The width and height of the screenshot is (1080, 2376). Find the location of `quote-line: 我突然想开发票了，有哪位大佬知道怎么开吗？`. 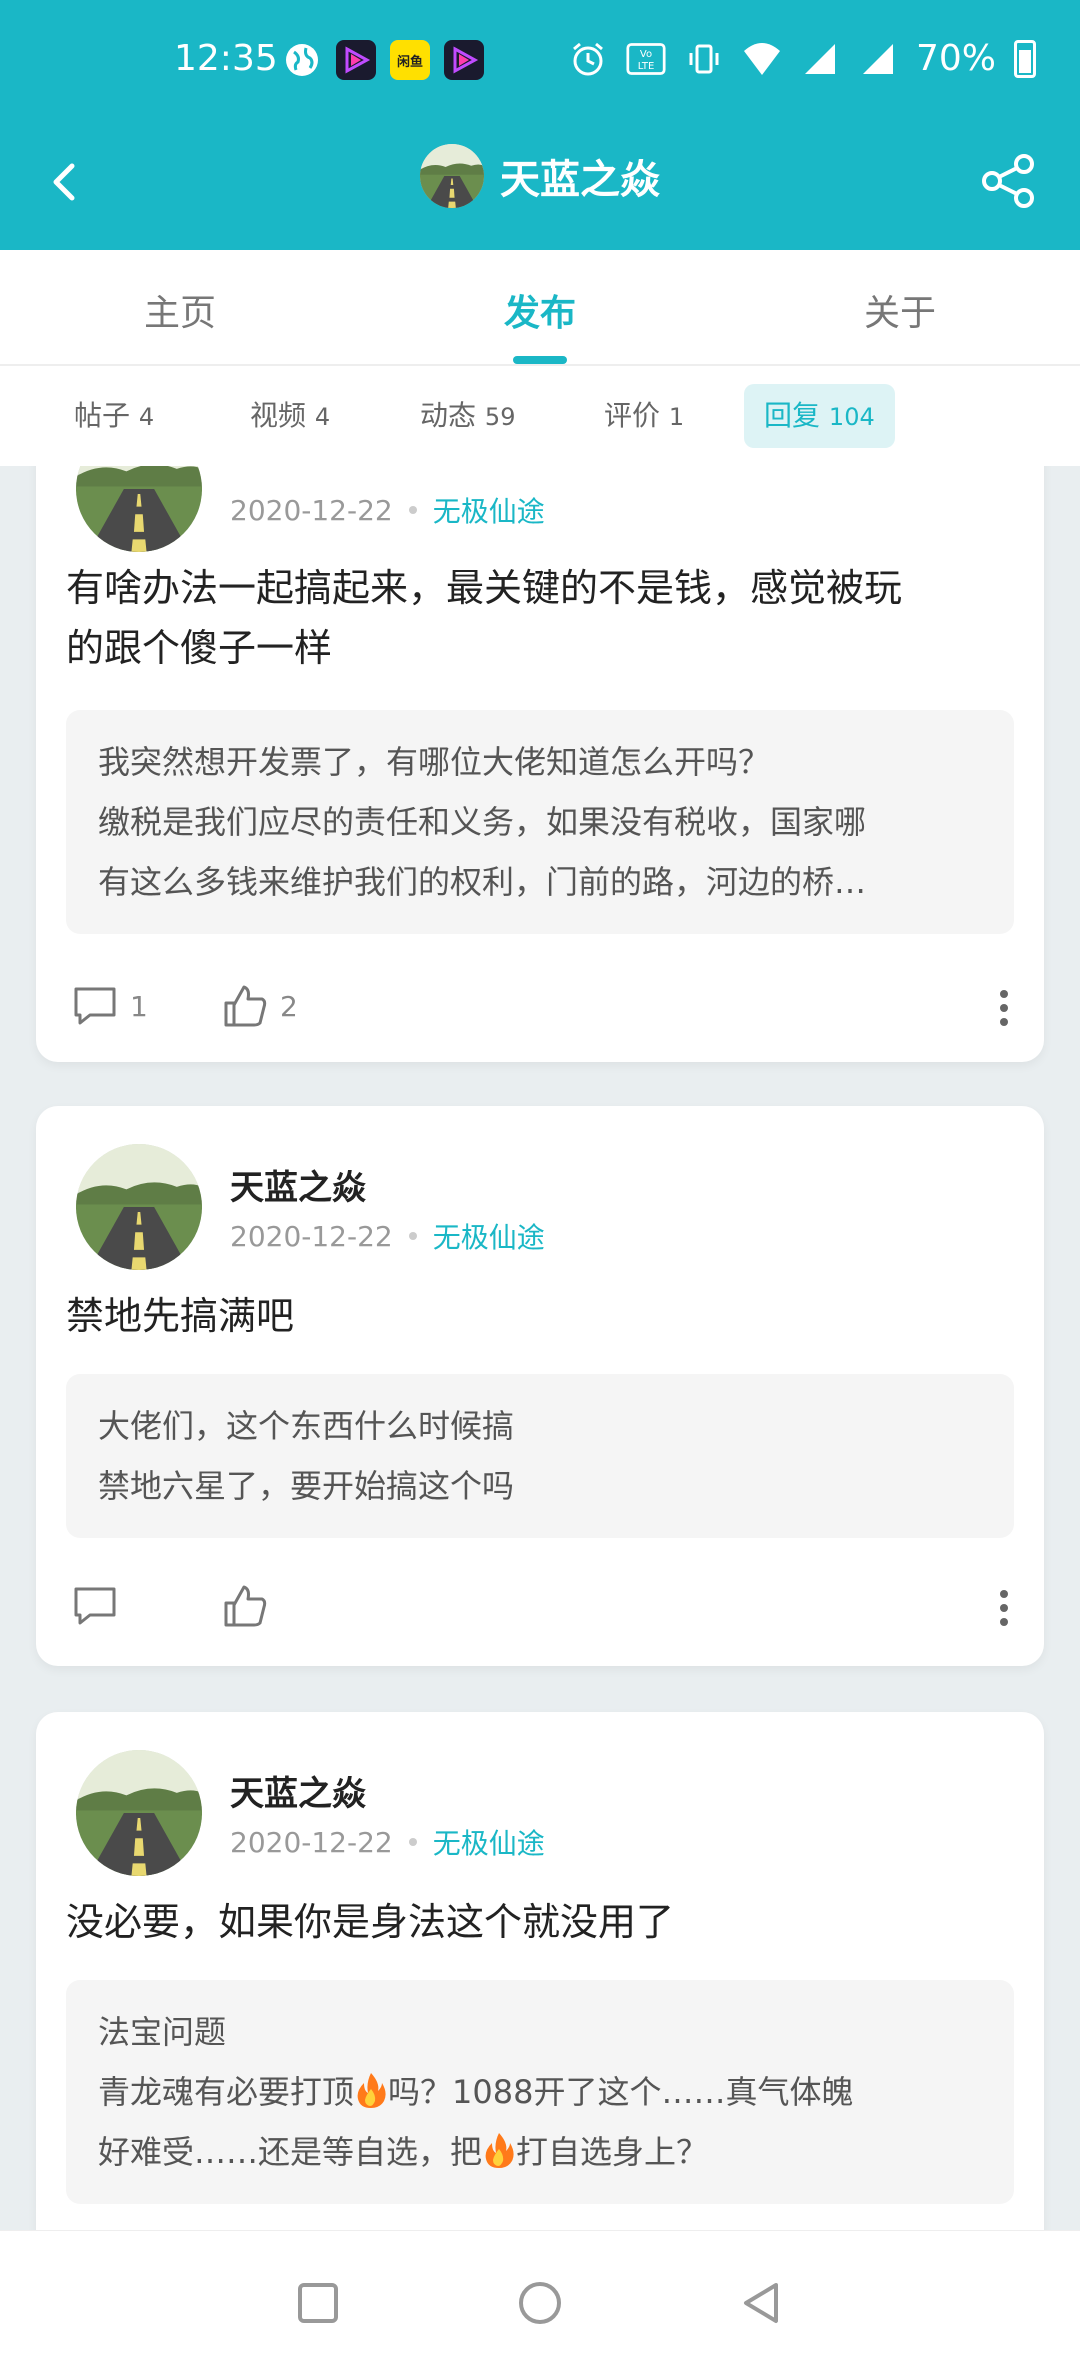

quote-line: 我突然想开发票了，有哪位大佬知道怎么开吗？ is located at coordinates (434, 762).